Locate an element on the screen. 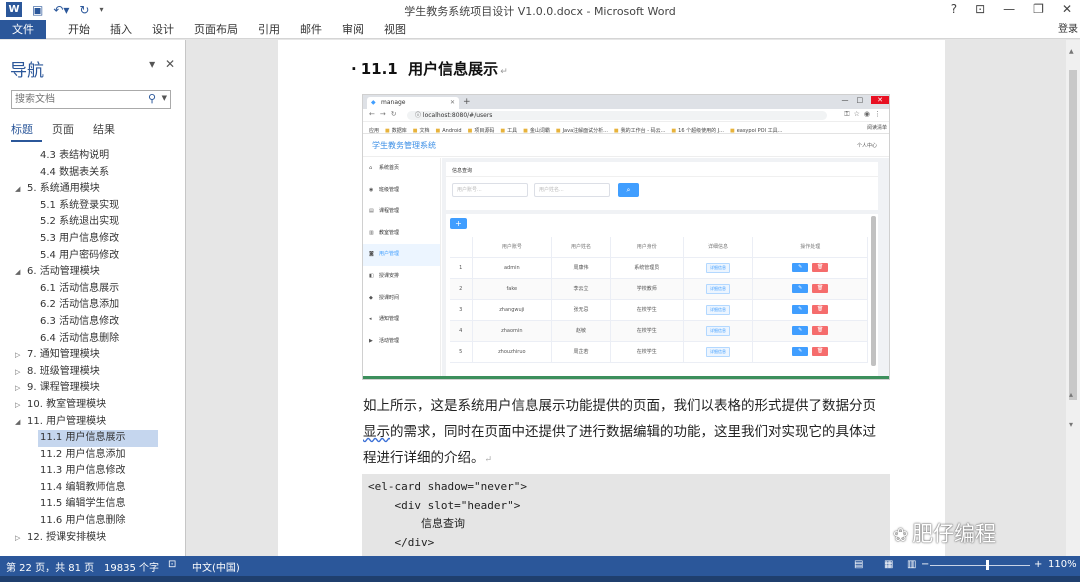 The width and height of the screenshot is (1080, 582). menu-item-icon: ▶ is located at coordinates (371, 340).